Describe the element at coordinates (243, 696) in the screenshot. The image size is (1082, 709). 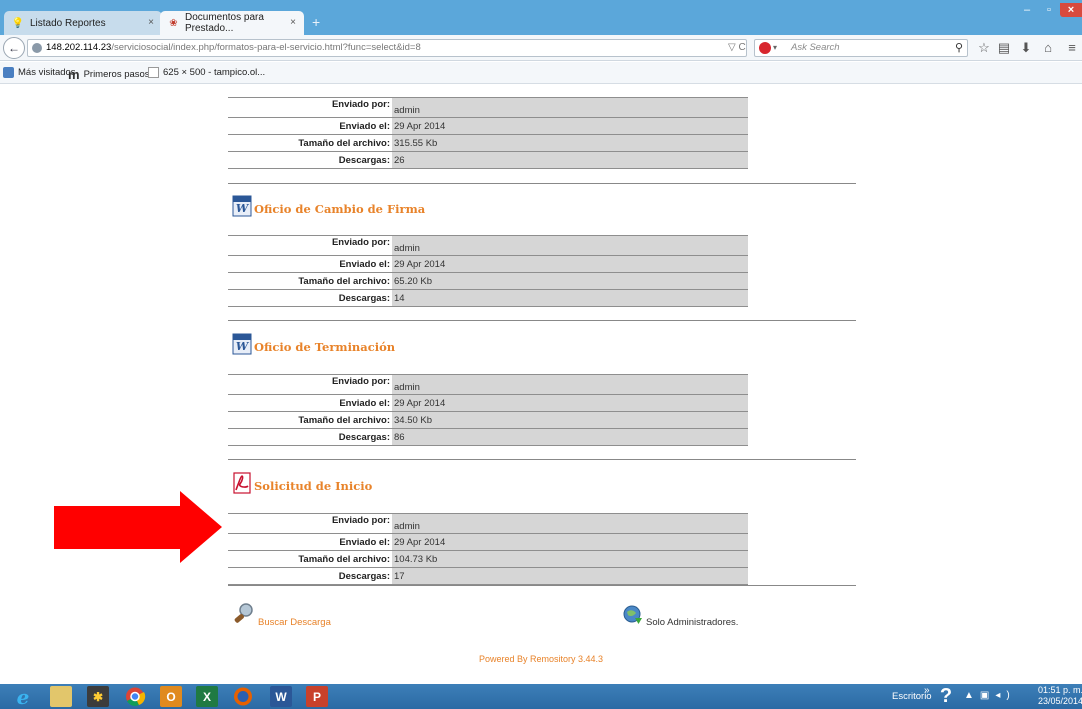
I see `firefox-icon` at that location.